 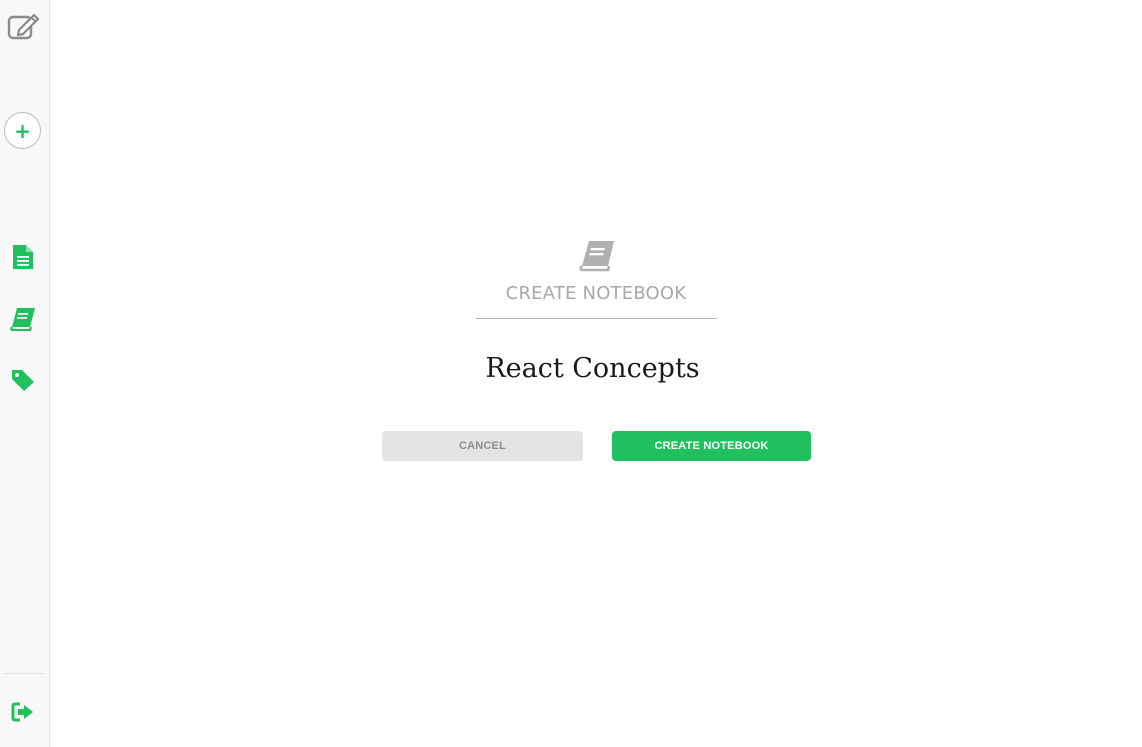 I want to click on tags-nav-button, so click(x=23, y=380).